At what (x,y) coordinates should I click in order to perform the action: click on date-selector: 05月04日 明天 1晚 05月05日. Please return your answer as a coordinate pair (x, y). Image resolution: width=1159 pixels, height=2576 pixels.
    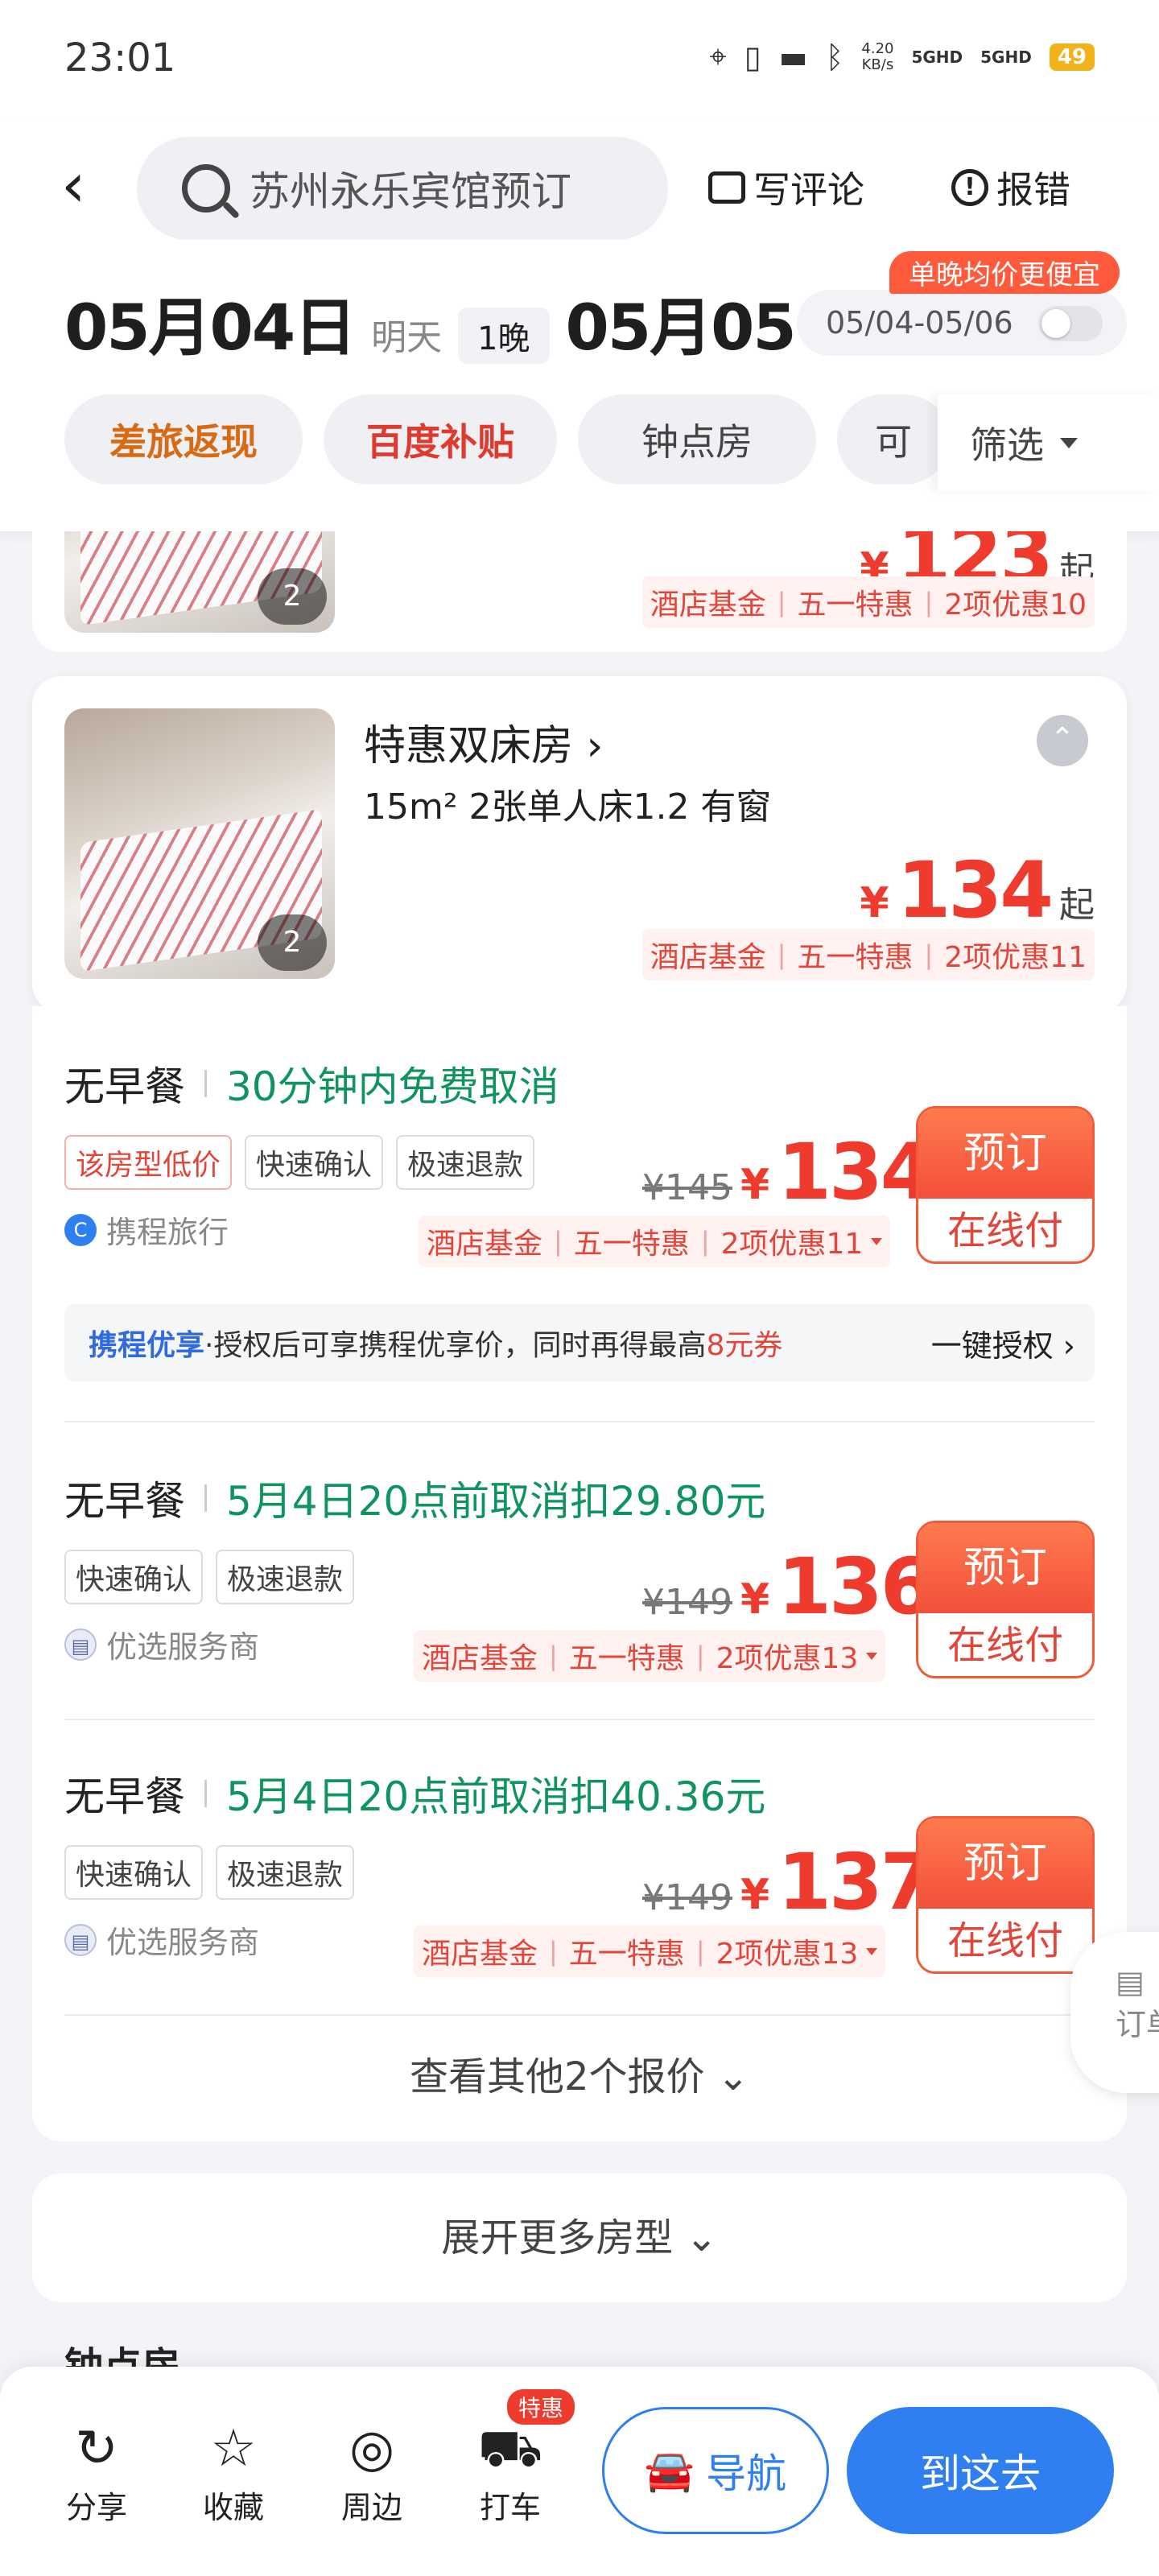
    Looking at the image, I should click on (434, 323).